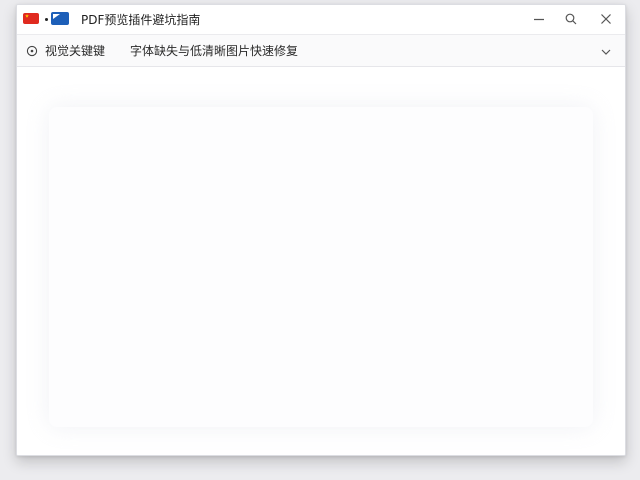 This screenshot has height=480, width=640. Describe the element at coordinates (321, 50) in the screenshot. I see `tab-bar: 视觉关键键 字体缺失与低清晰图片快速修复` at that location.